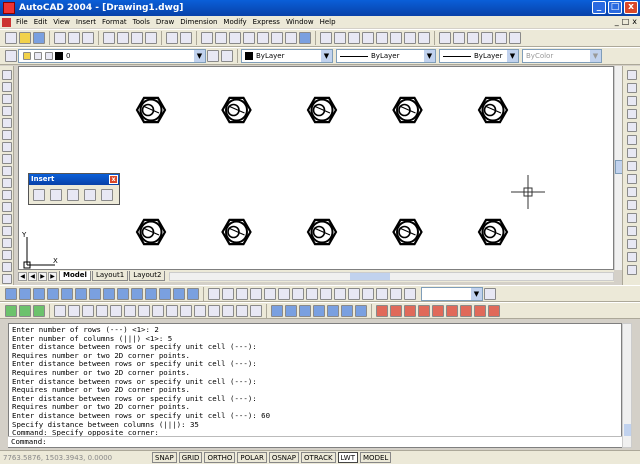 This screenshot has width=640, height=464. What do you see at coordinates (424, 310) in the screenshot?
I see `3d-distance-icon` at bounding box center [424, 310].